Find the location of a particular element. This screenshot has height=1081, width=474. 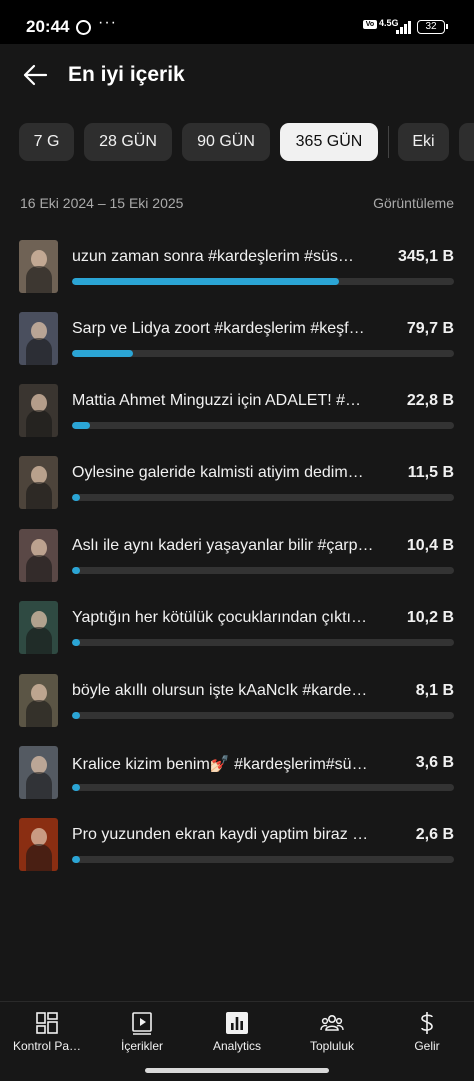

nav-content: İçerikler is located at coordinates (142, 1032).